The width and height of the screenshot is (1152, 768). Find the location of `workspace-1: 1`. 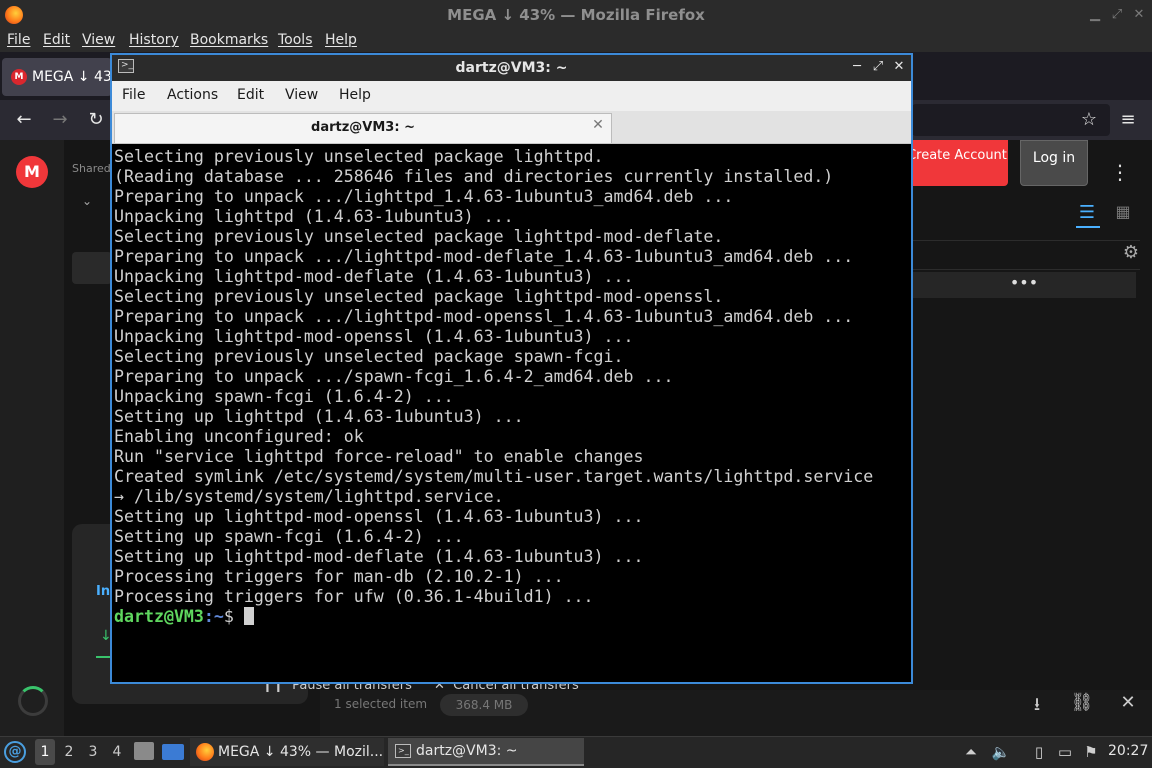

workspace-1: 1 is located at coordinates (45, 752).